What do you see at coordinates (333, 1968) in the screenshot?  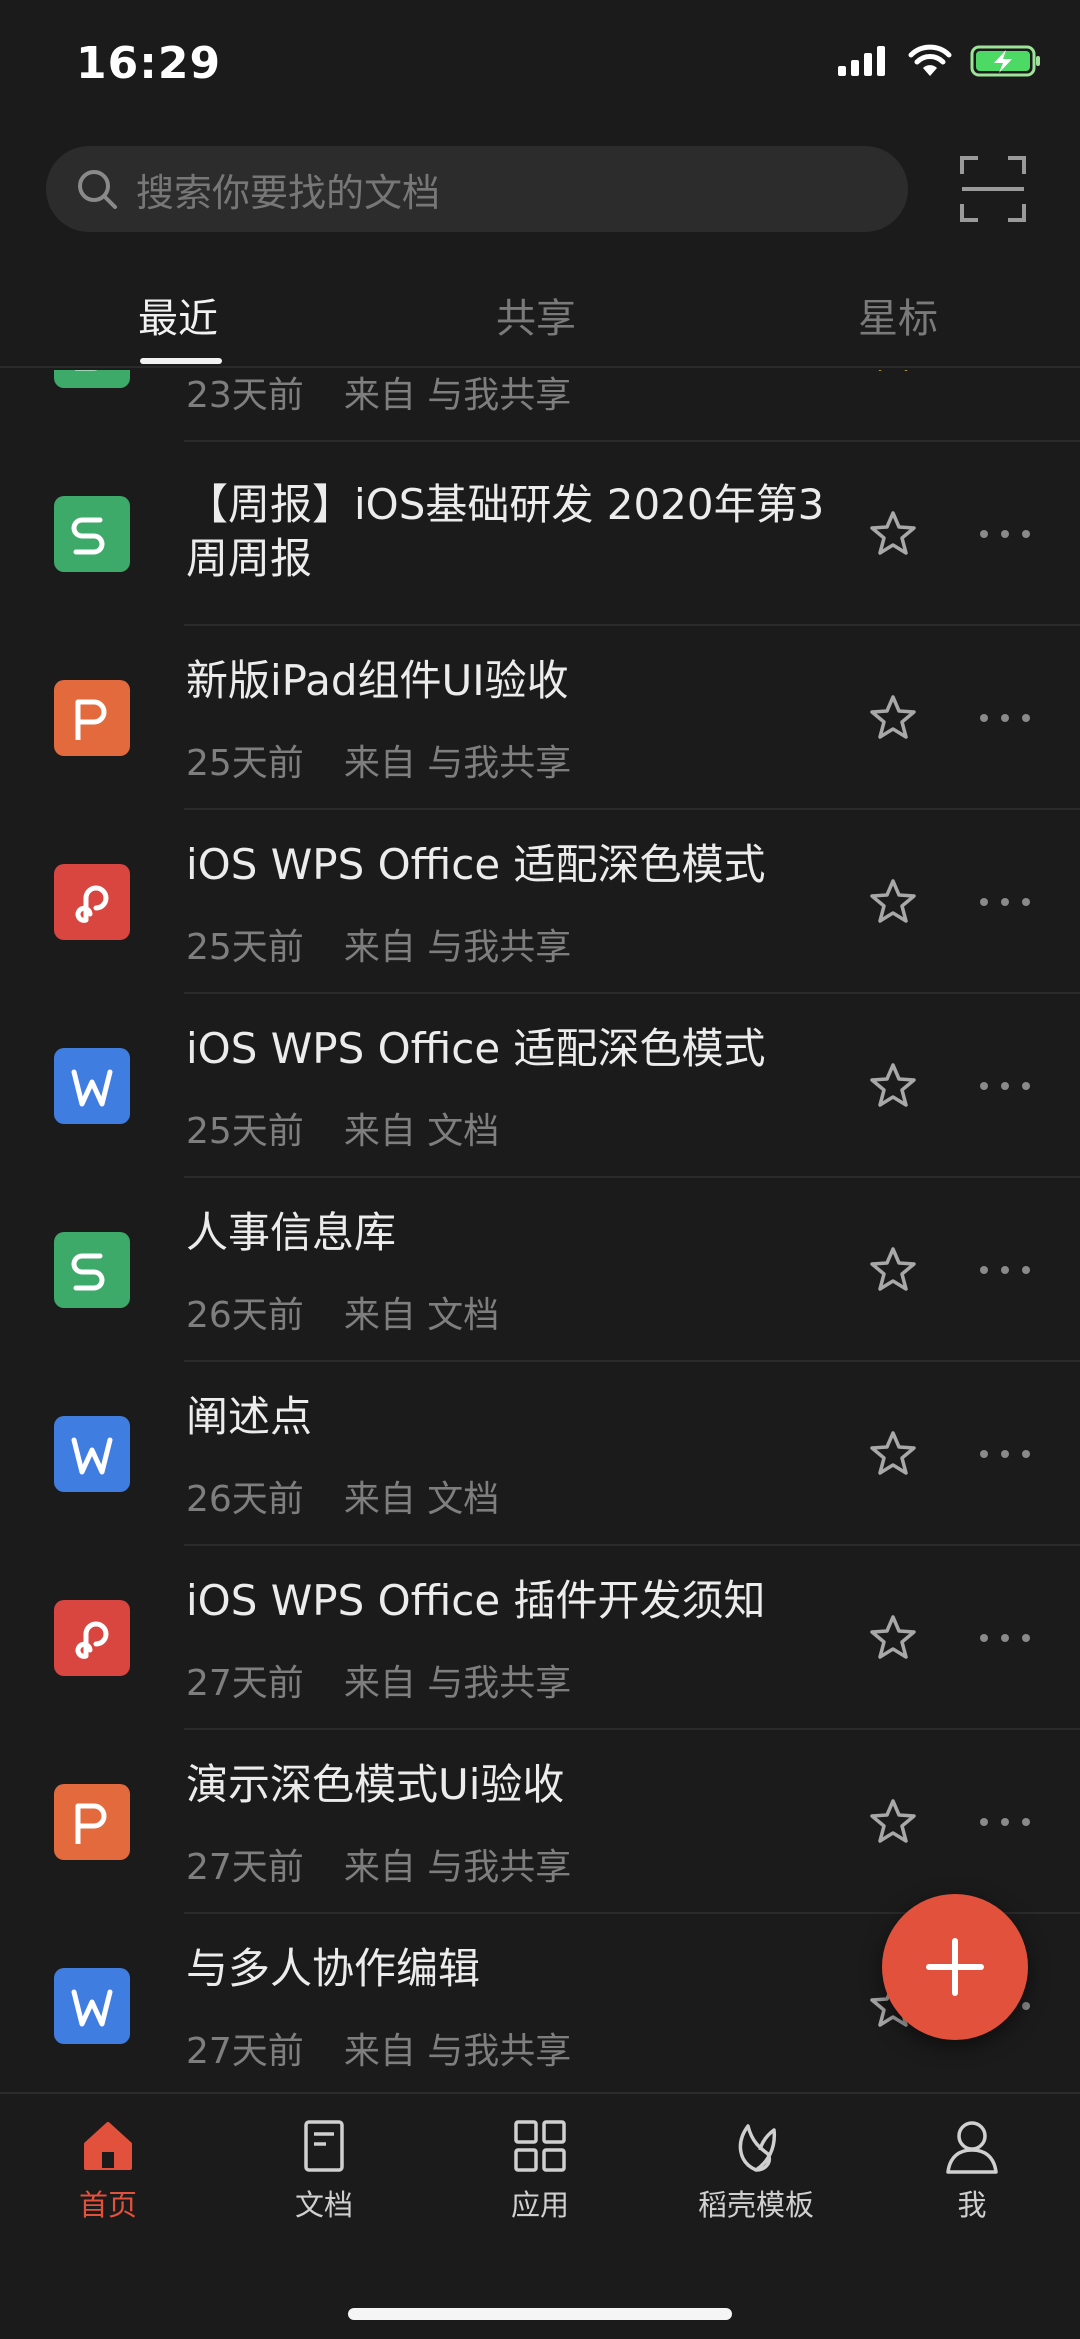 I see `file-title: 与多人协作编辑` at bounding box center [333, 1968].